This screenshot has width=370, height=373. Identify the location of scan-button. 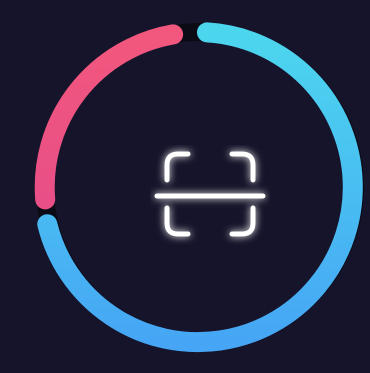
(210, 195).